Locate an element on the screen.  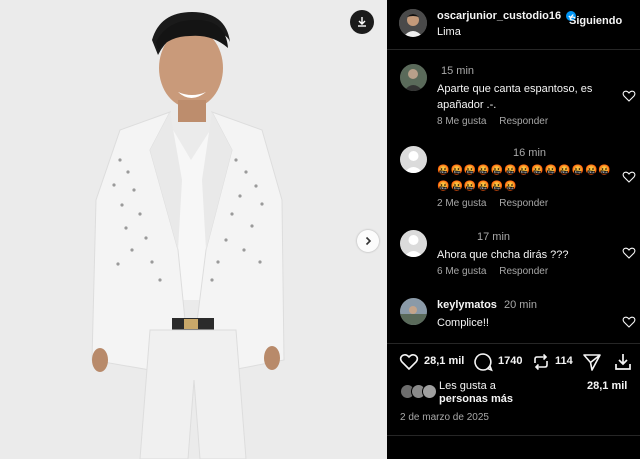
comment-like-count: 2 Me gusta is located at coordinates (461, 203).